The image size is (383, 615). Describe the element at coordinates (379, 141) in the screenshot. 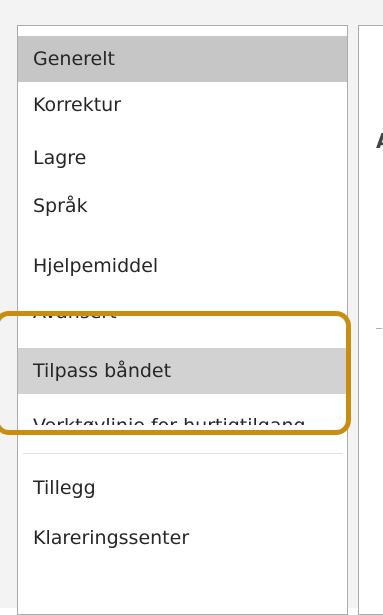

I see `content-heading-fragment: A` at that location.